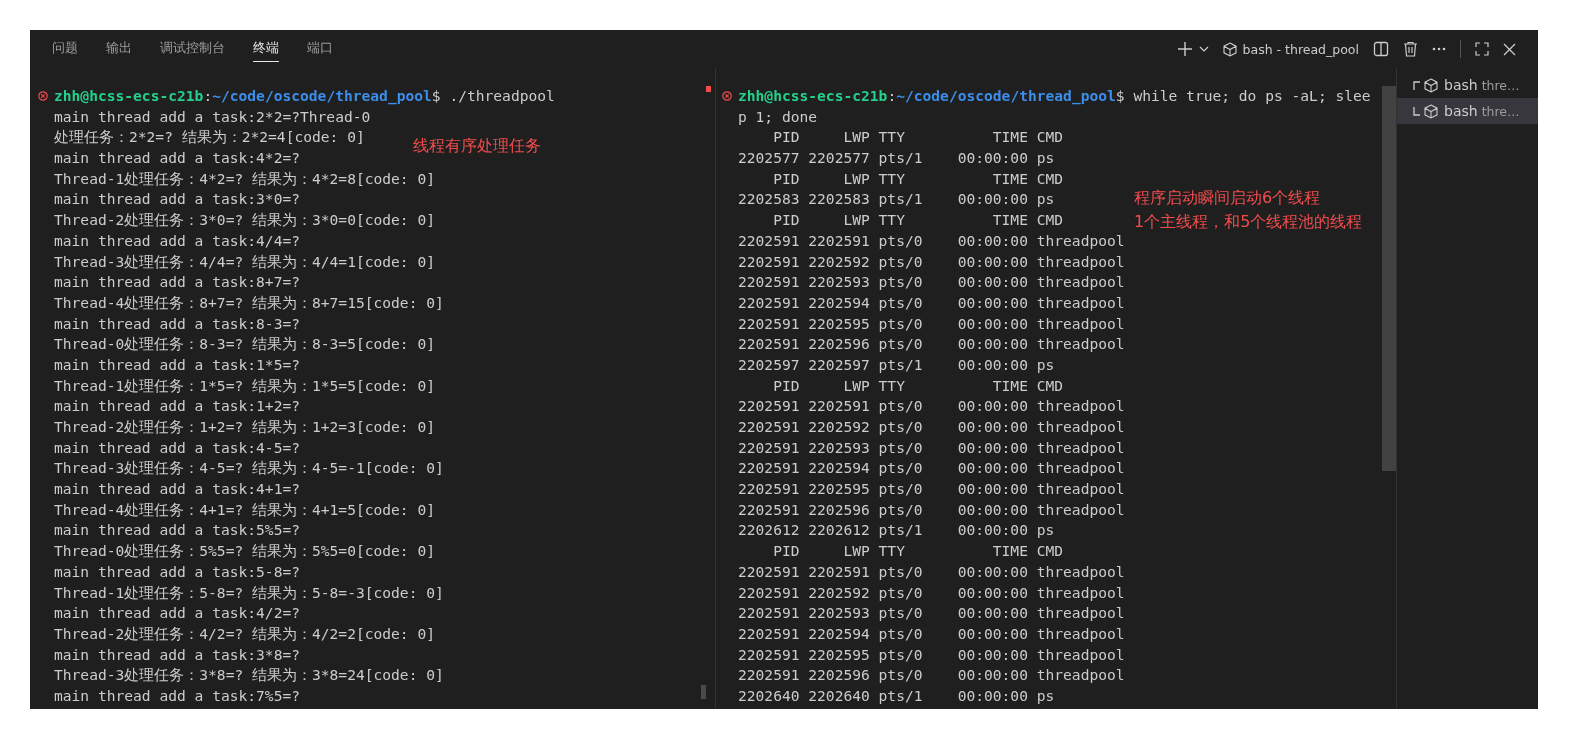 The image size is (1587, 744). What do you see at coordinates (1410, 49) in the screenshot?
I see `trash-icon` at bounding box center [1410, 49].